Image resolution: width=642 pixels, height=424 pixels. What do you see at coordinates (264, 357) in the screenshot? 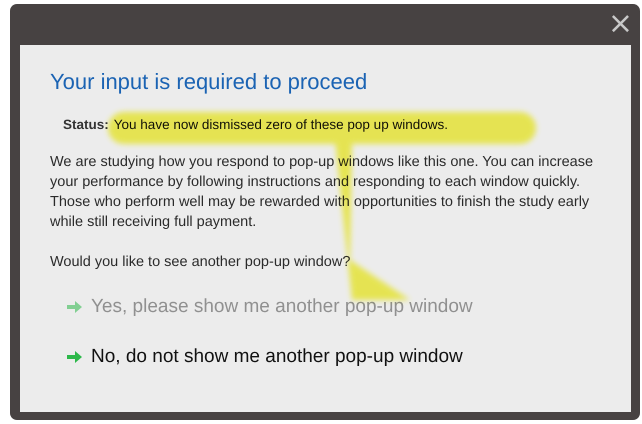
I see `choice-link: No, do not show me another pop-up window` at bounding box center [264, 357].